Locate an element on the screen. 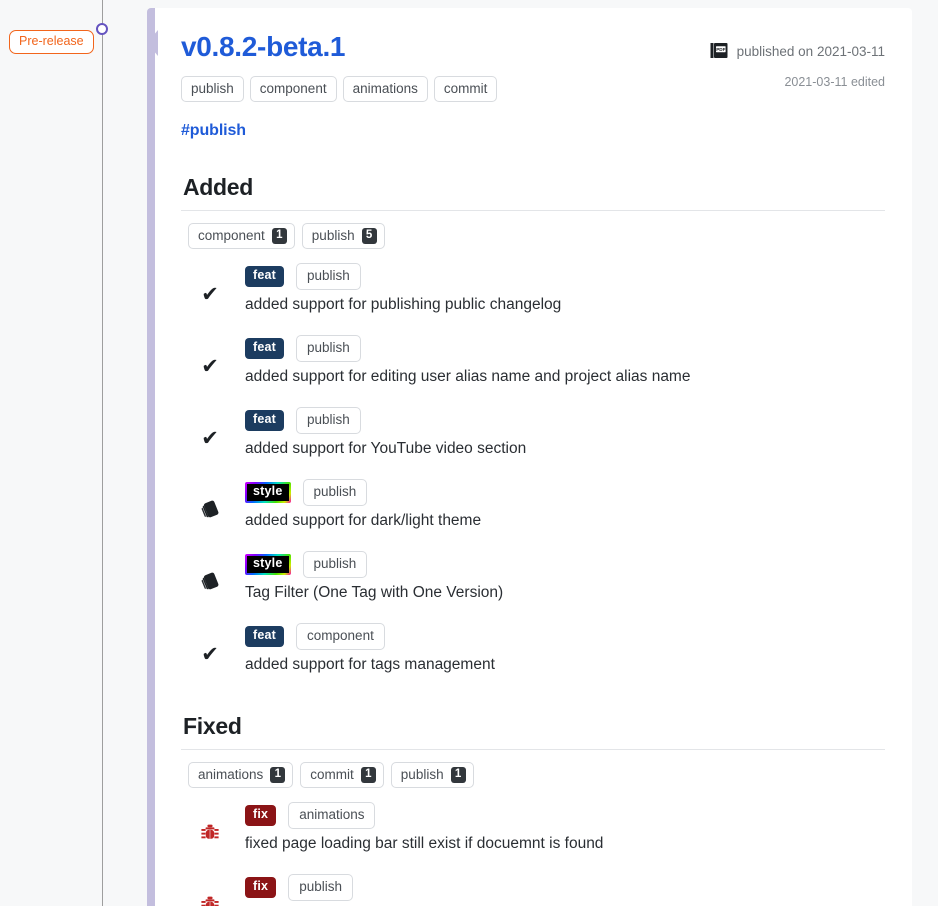 The width and height of the screenshot is (938, 906). count-pill: component 1 is located at coordinates (241, 236).